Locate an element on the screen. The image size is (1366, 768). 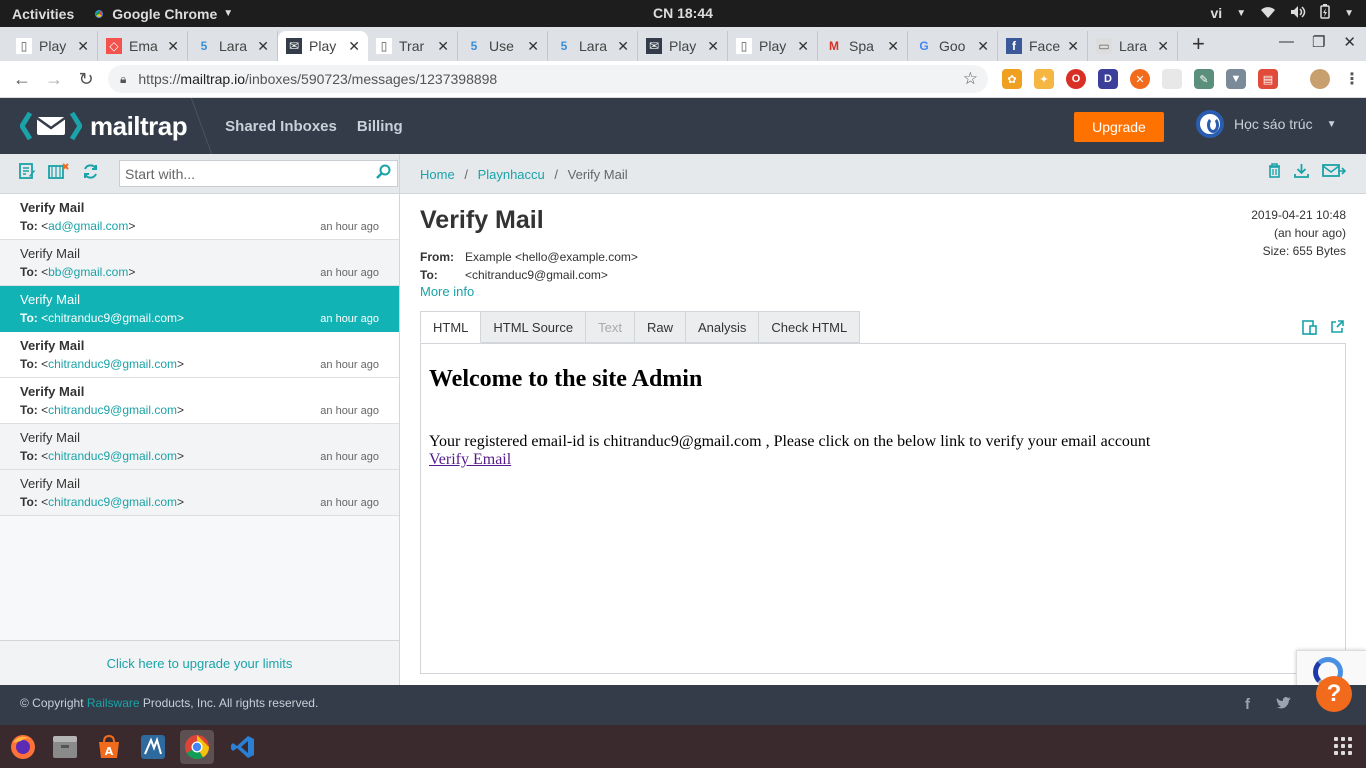
profile-avatar is located at coordinates (1320, 79).